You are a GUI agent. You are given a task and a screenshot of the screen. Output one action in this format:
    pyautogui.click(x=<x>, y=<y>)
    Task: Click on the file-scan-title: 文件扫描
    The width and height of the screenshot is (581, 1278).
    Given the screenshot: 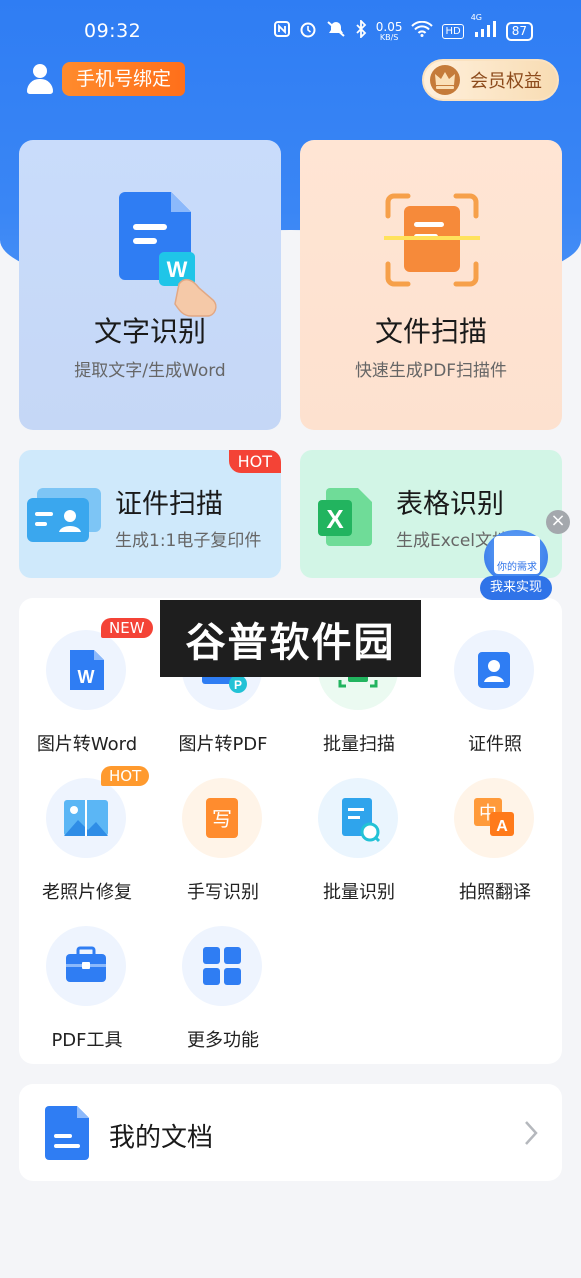 What is the action you would take?
    pyautogui.click(x=430, y=331)
    